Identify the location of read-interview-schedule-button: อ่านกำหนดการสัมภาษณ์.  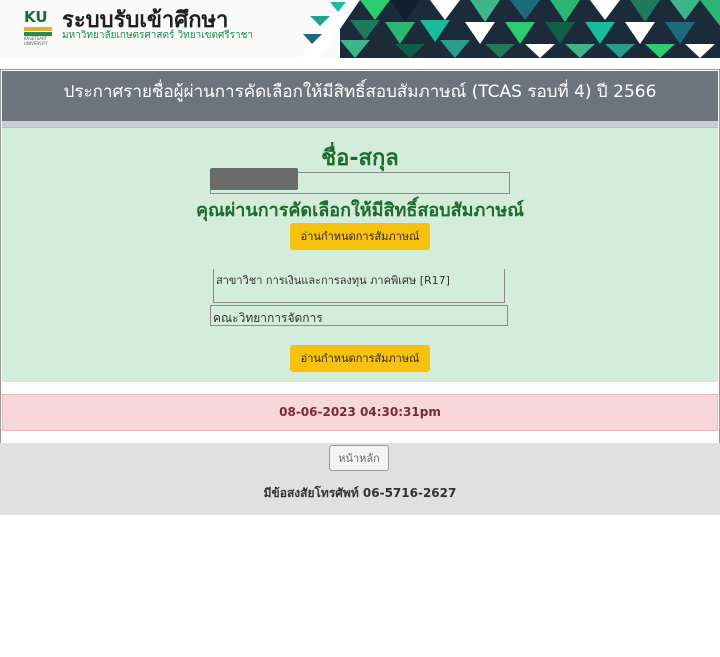
(360, 236).